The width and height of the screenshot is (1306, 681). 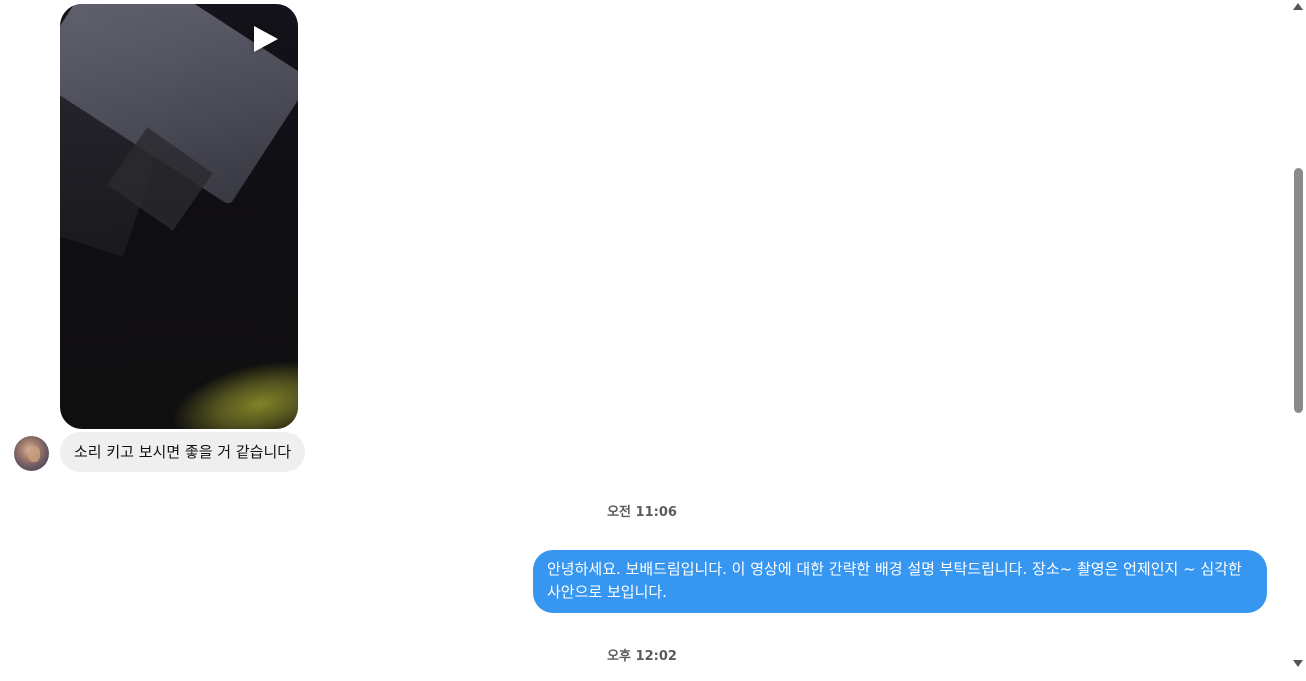 I want to click on incoming-message-bubble: 소리 키고 보시면 좋을 거 같습니다, so click(x=183, y=452).